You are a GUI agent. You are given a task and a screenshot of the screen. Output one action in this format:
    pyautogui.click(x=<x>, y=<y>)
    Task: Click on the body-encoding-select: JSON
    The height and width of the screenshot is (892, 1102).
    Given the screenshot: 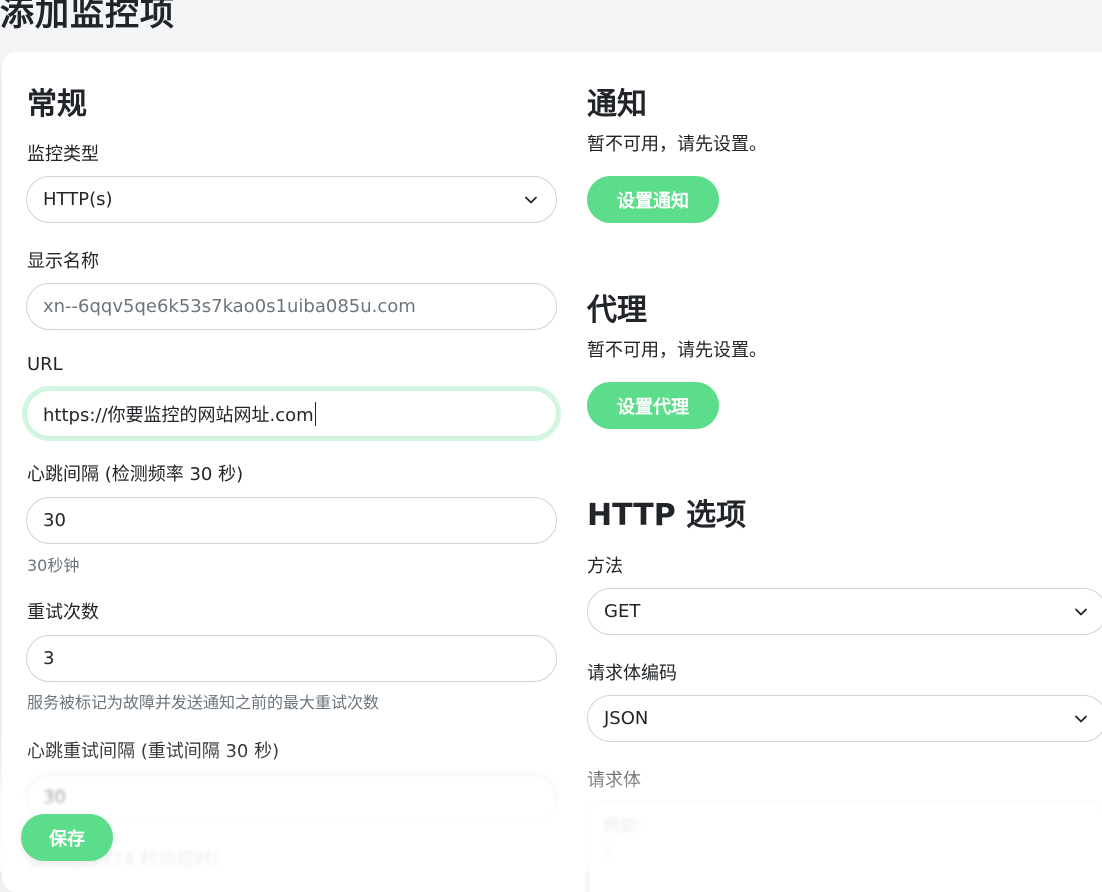 What is the action you would take?
    pyautogui.click(x=844, y=718)
    